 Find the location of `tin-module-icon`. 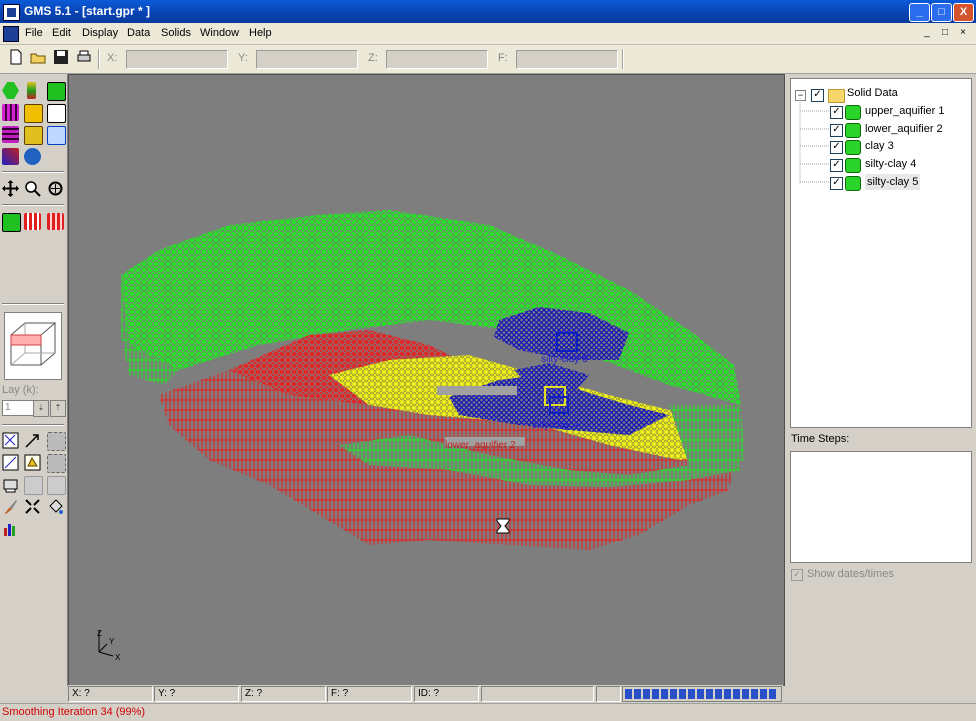

tin-module-icon is located at coordinates (10, 90).